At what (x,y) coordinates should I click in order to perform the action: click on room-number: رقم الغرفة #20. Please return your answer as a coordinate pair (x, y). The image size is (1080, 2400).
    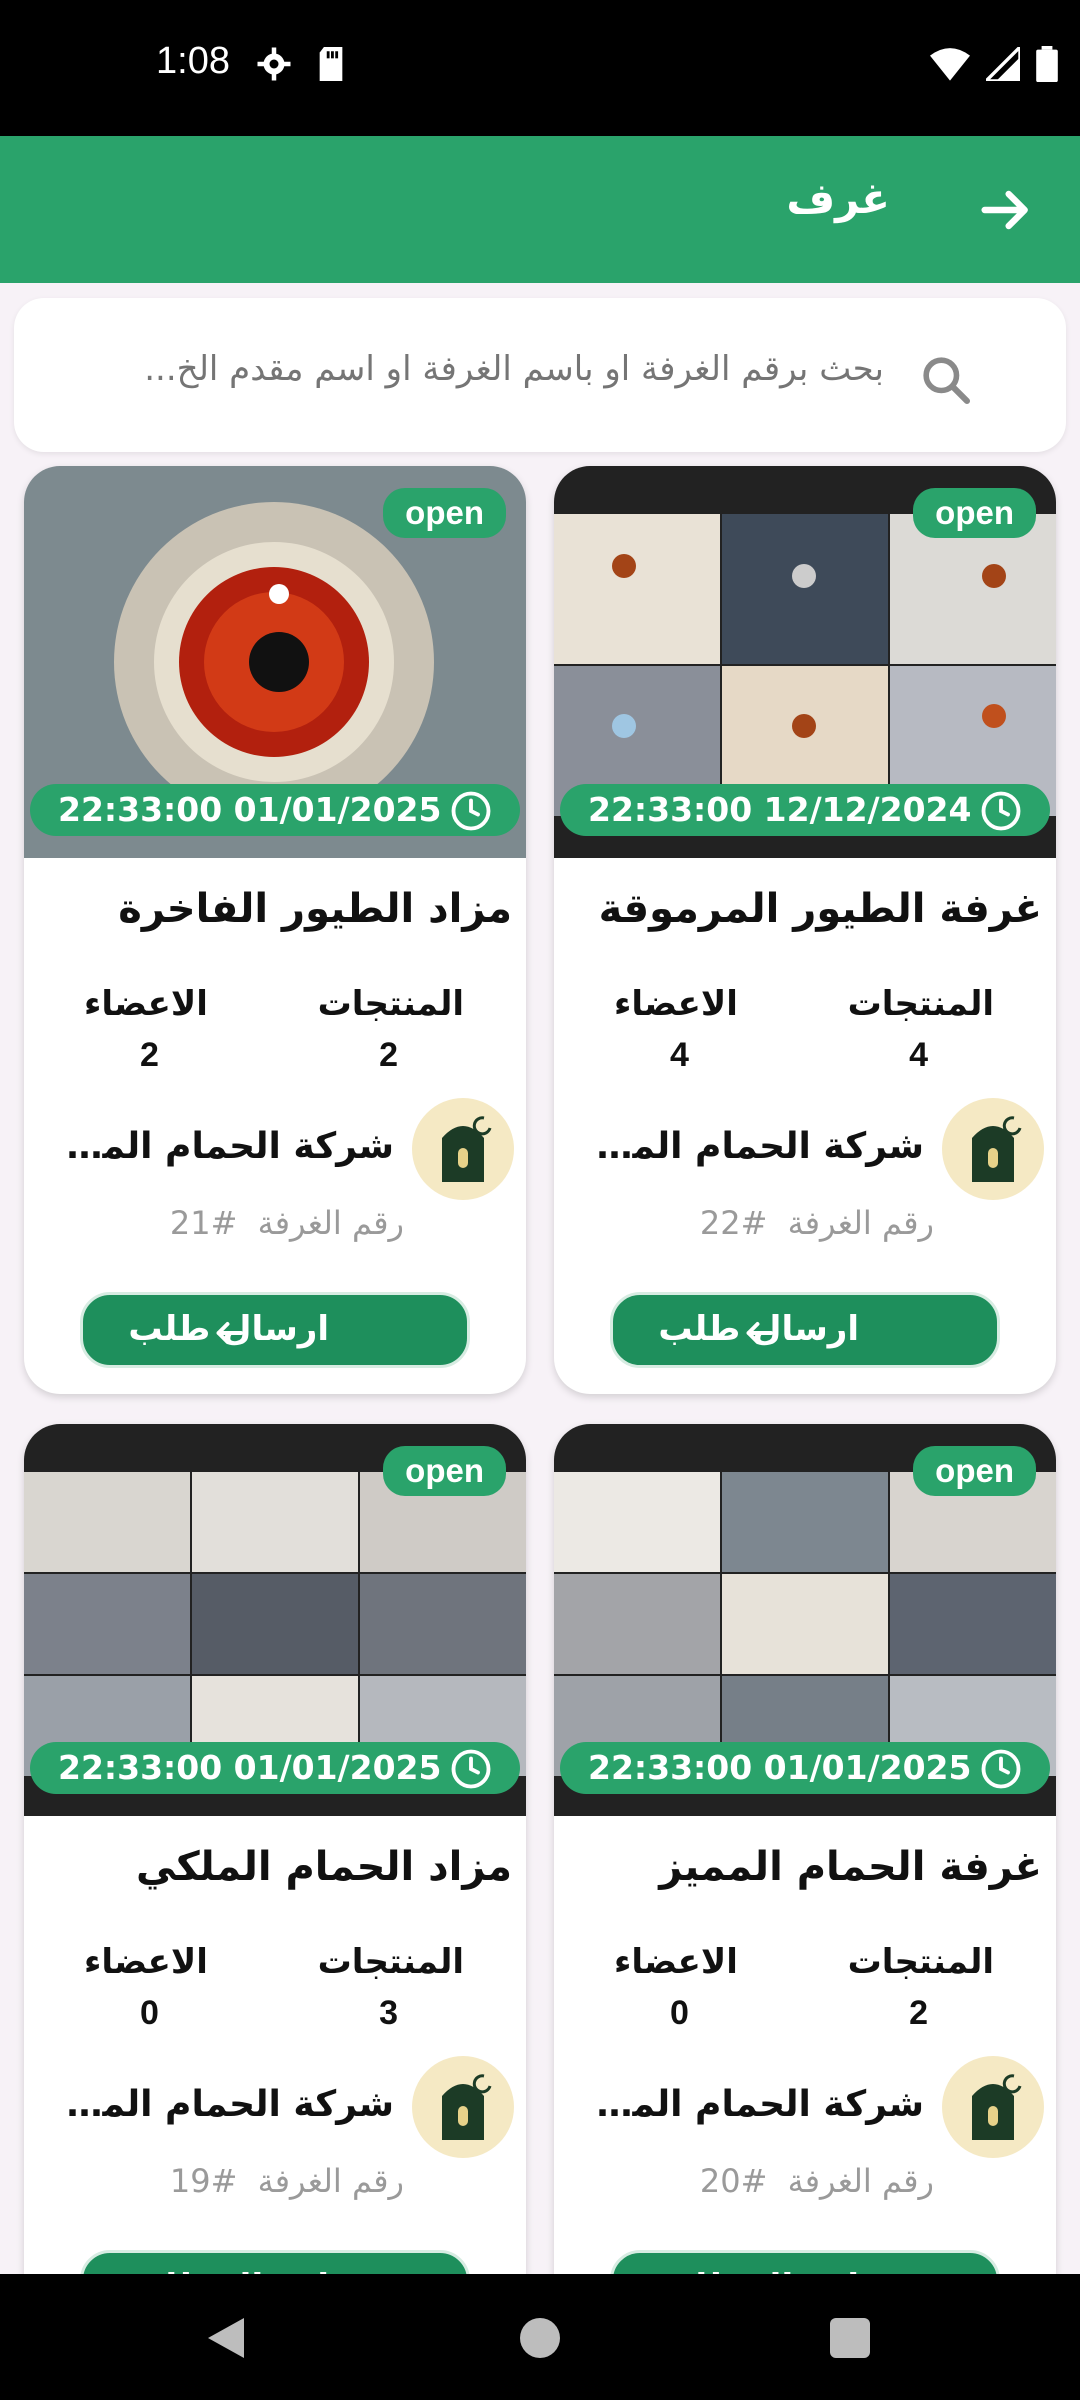
    Looking at the image, I should click on (817, 2181).